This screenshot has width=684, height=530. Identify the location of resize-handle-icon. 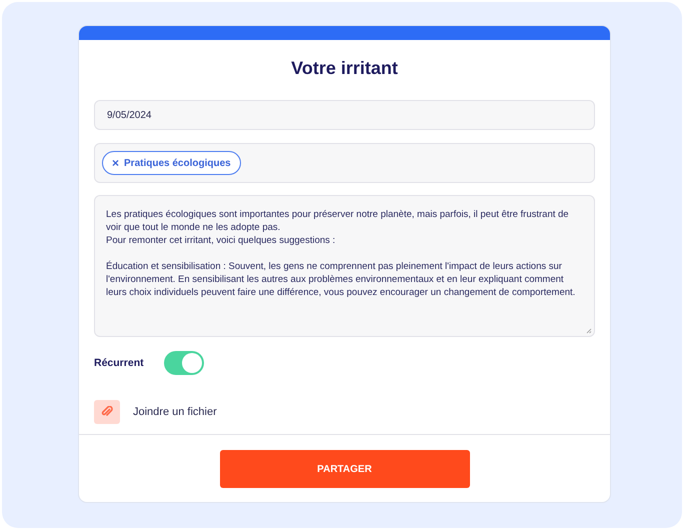
(589, 331).